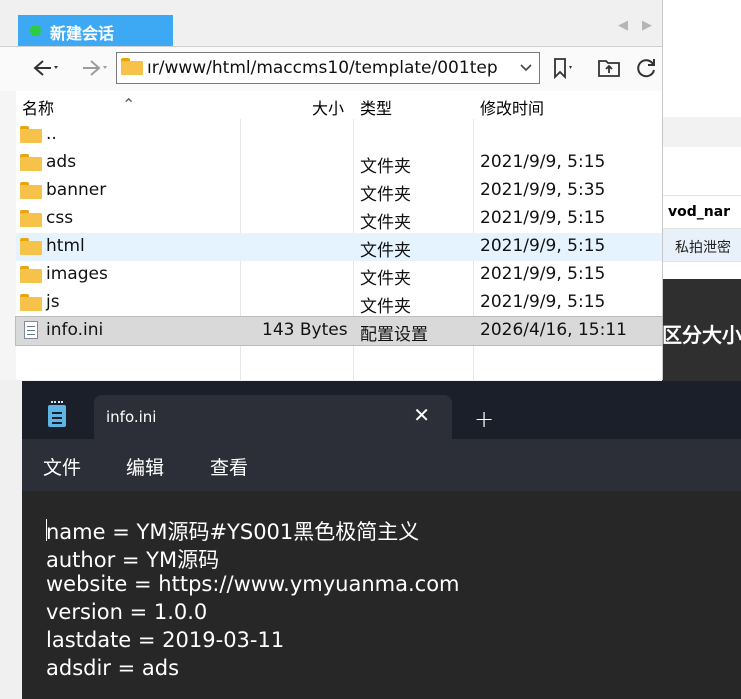  I want to click on session-tab-strip: 新建会话 ◀ ▶, so click(331, 23).